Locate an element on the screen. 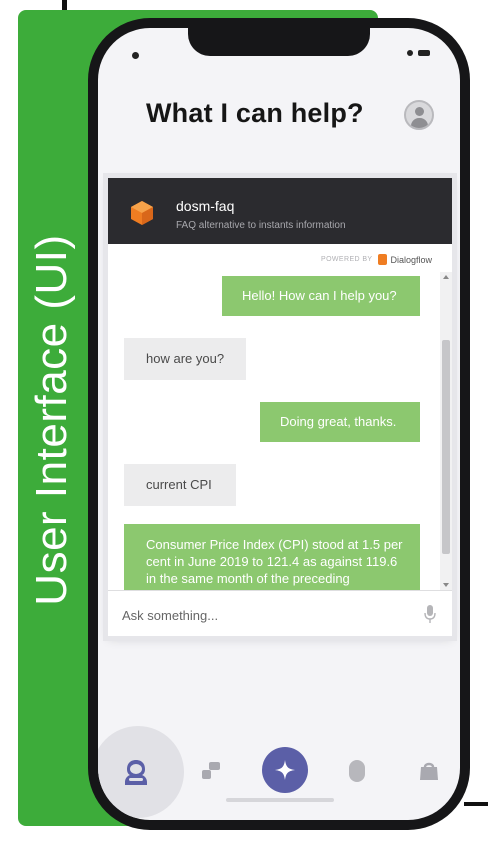  bot-name: dosm-faq is located at coordinates (205, 206).